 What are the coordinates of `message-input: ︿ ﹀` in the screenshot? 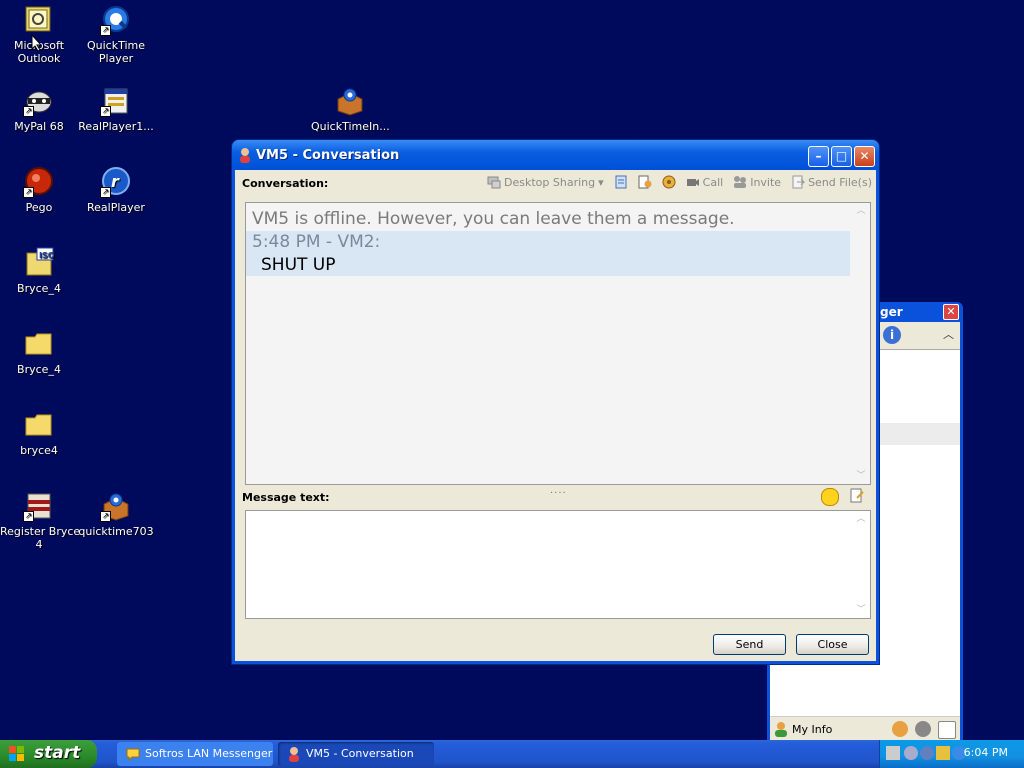 It's located at (558, 564).